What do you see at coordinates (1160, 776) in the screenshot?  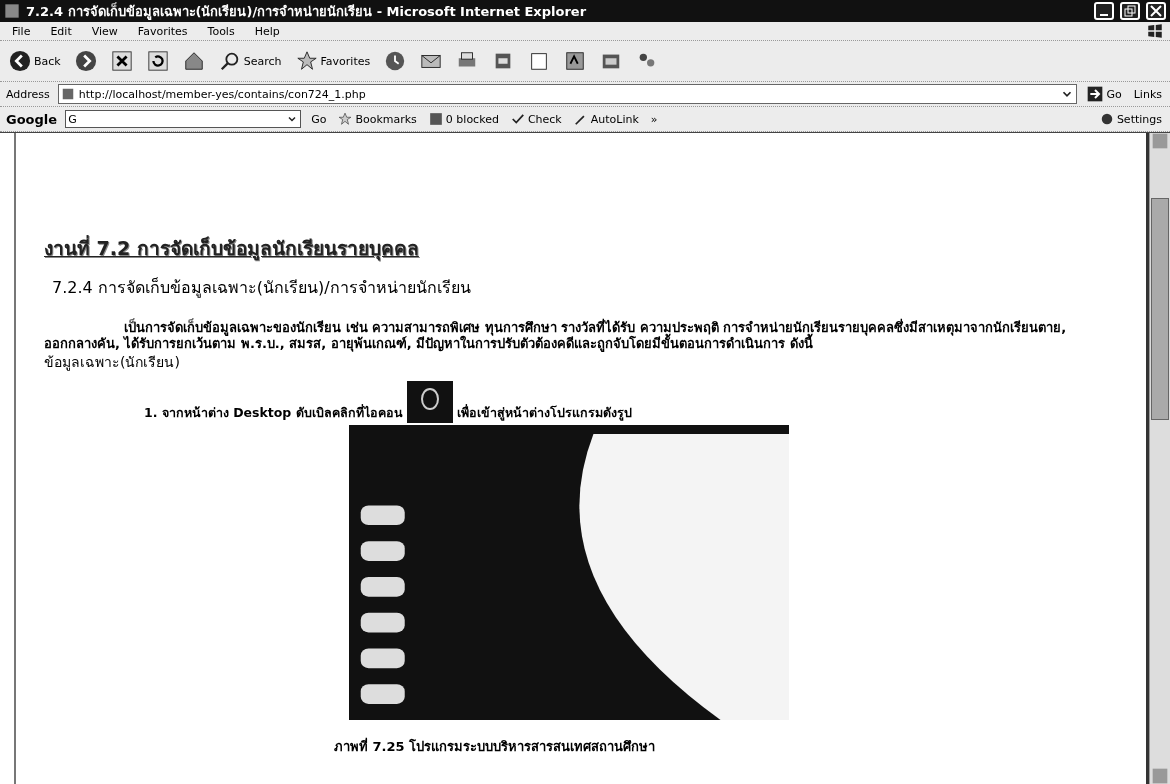 I see `scroll-down-icon` at bounding box center [1160, 776].